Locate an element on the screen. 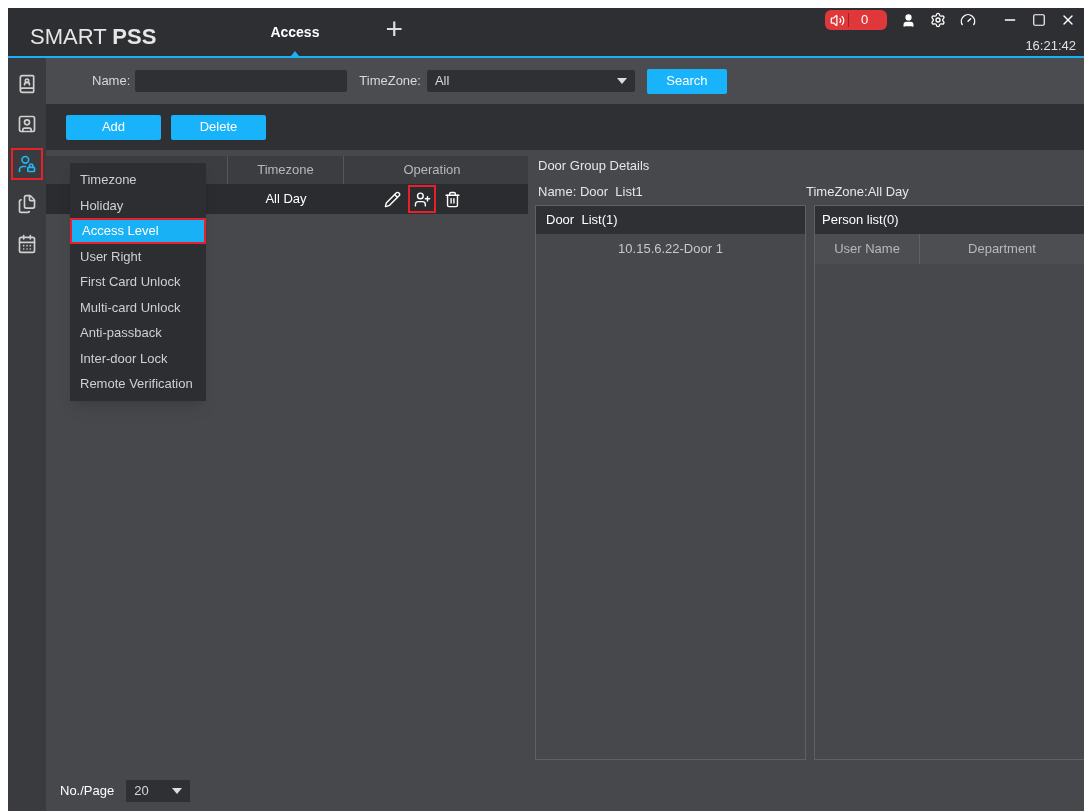 The width and height of the screenshot is (1084, 811). add-user-icon is located at coordinates (422, 199).